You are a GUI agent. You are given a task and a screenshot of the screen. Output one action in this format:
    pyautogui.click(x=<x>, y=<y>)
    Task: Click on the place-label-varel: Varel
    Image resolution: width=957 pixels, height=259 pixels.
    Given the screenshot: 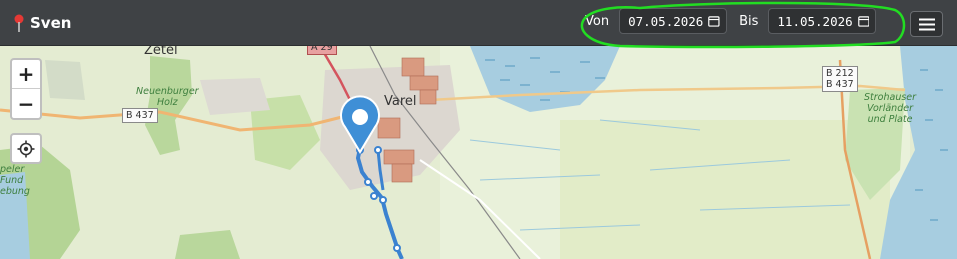 What is the action you would take?
    pyautogui.click(x=400, y=101)
    